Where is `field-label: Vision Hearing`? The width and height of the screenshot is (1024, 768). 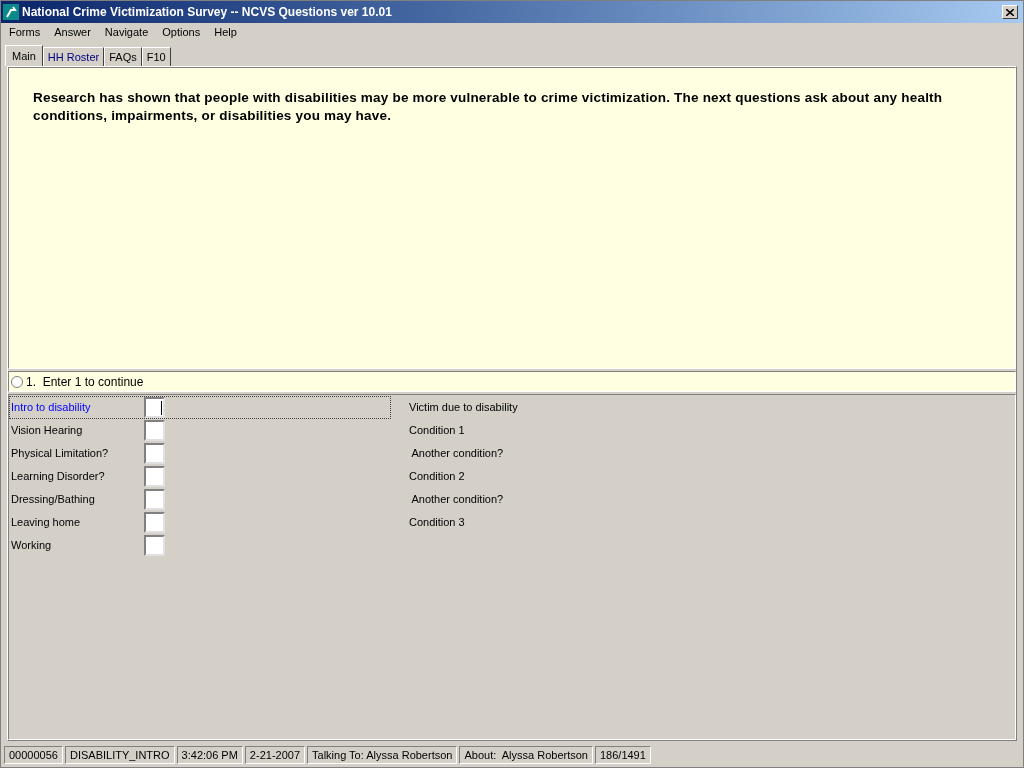
field-label: Vision Hearing is located at coordinates (47, 431).